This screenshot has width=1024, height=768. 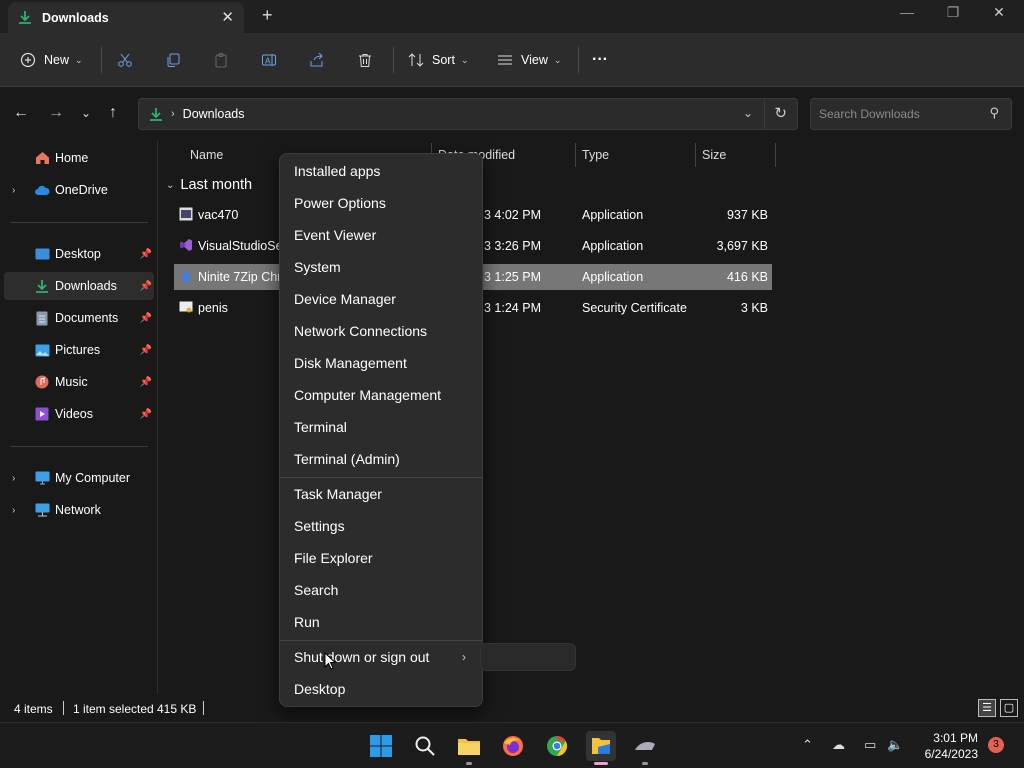 What do you see at coordinates (601, 748) in the screenshot?
I see `taskbar-active-explorer` at bounding box center [601, 748].